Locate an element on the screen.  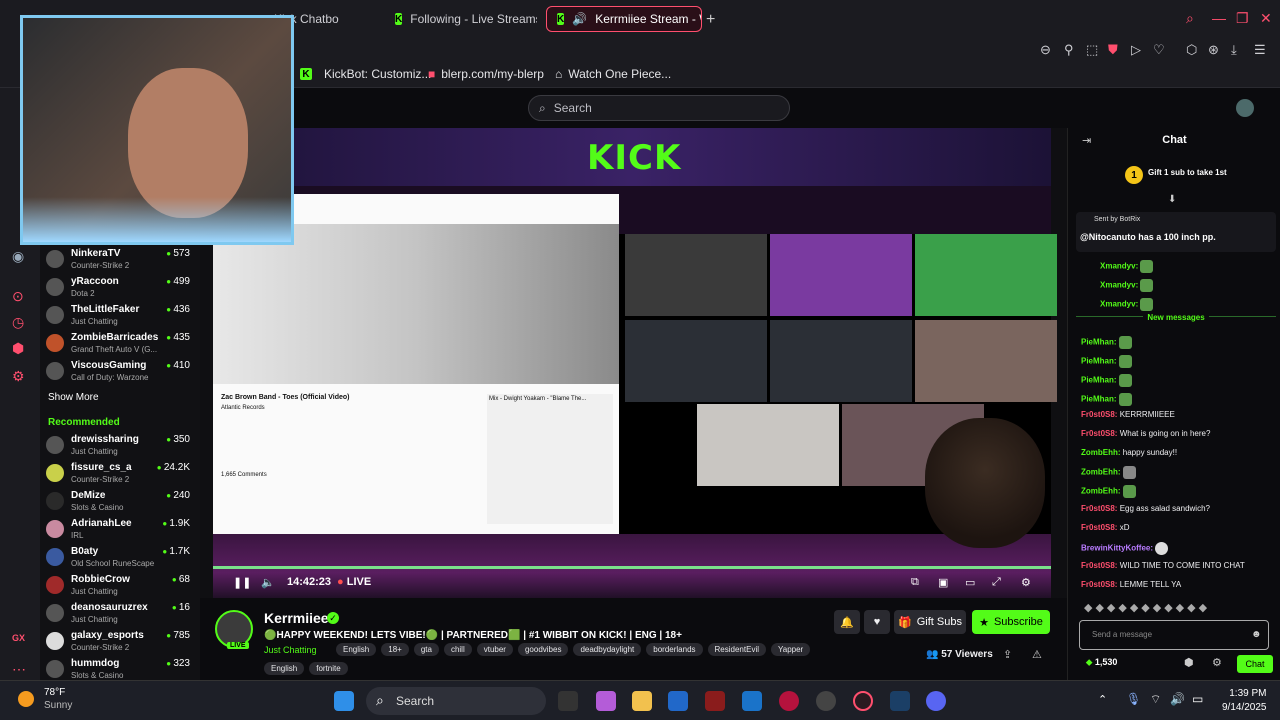
search-icon: ⌕ is located at coordinates (1190, 18).